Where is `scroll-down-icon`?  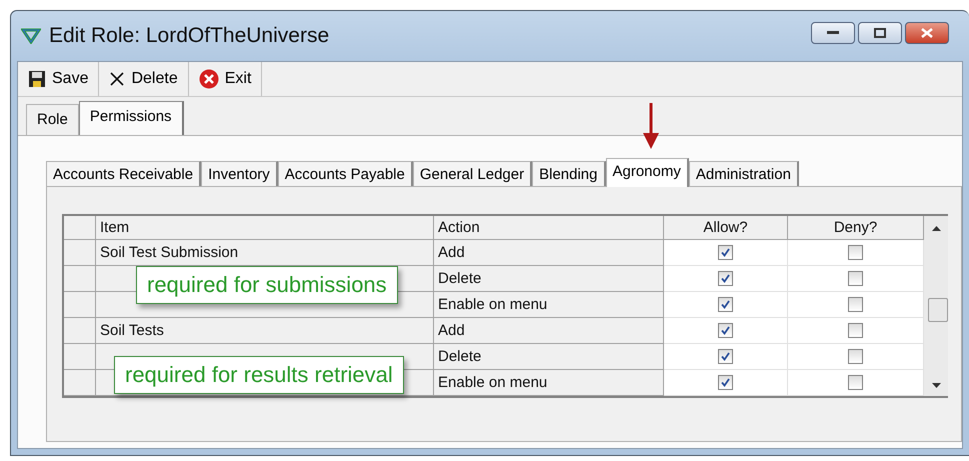 scroll-down-icon is located at coordinates (936, 385).